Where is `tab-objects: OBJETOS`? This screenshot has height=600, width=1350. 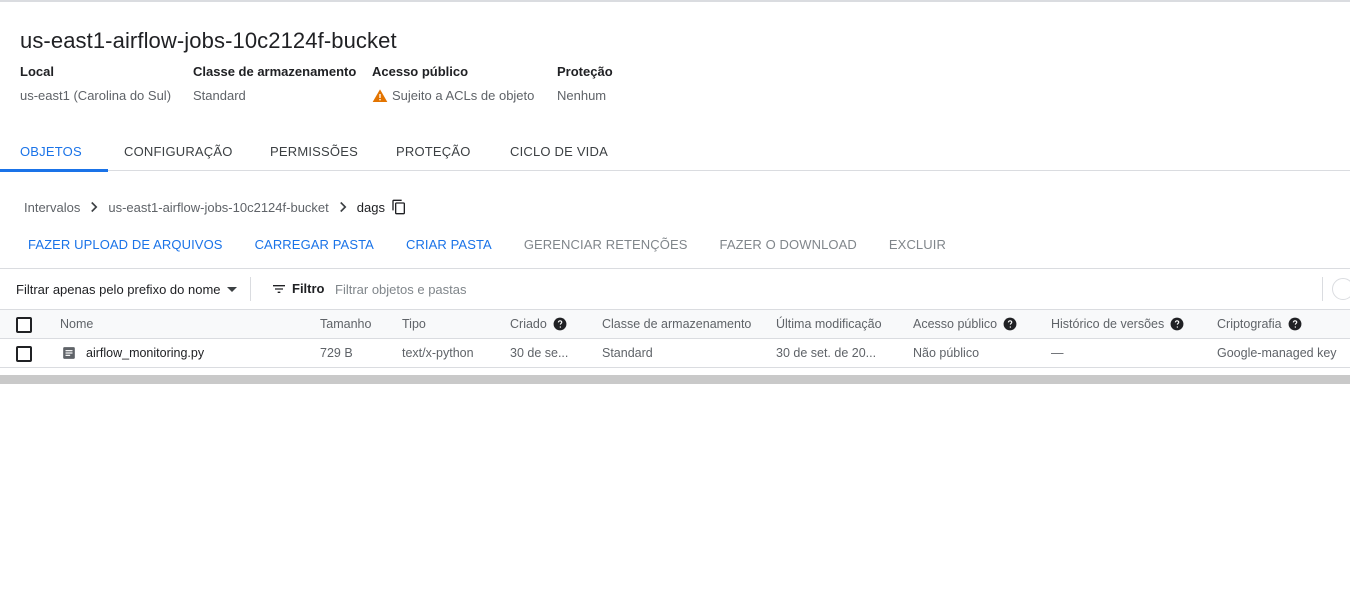
tab-objects: OBJETOS is located at coordinates (54, 152).